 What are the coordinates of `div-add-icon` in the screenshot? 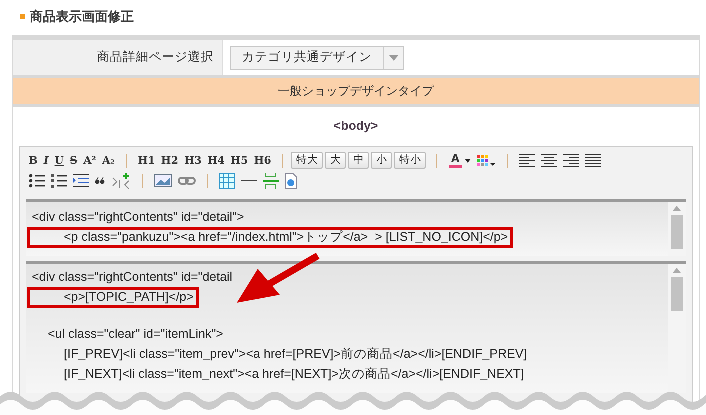 It's located at (121, 180).